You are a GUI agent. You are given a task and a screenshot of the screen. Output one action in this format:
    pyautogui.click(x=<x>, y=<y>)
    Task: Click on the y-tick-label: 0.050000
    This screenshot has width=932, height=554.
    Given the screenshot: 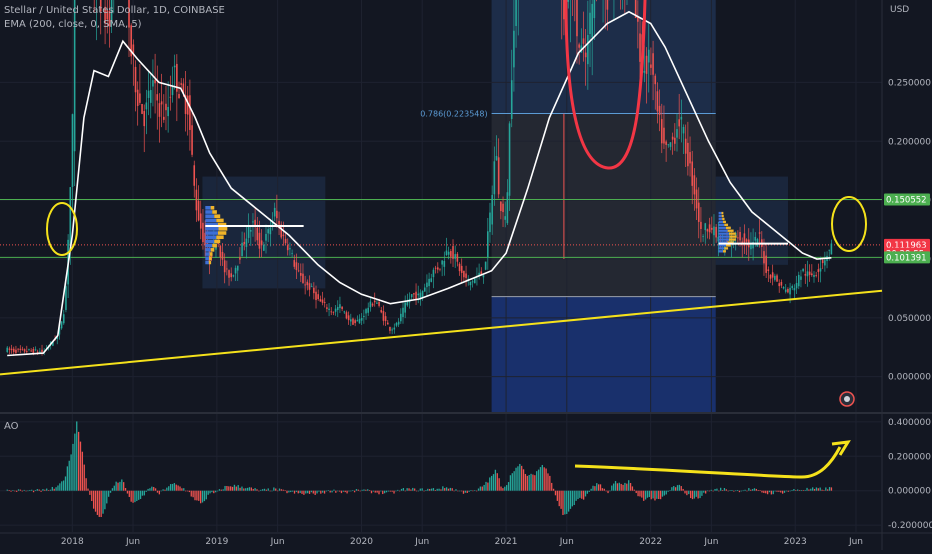 What is the action you would take?
    pyautogui.click(x=909, y=319)
    